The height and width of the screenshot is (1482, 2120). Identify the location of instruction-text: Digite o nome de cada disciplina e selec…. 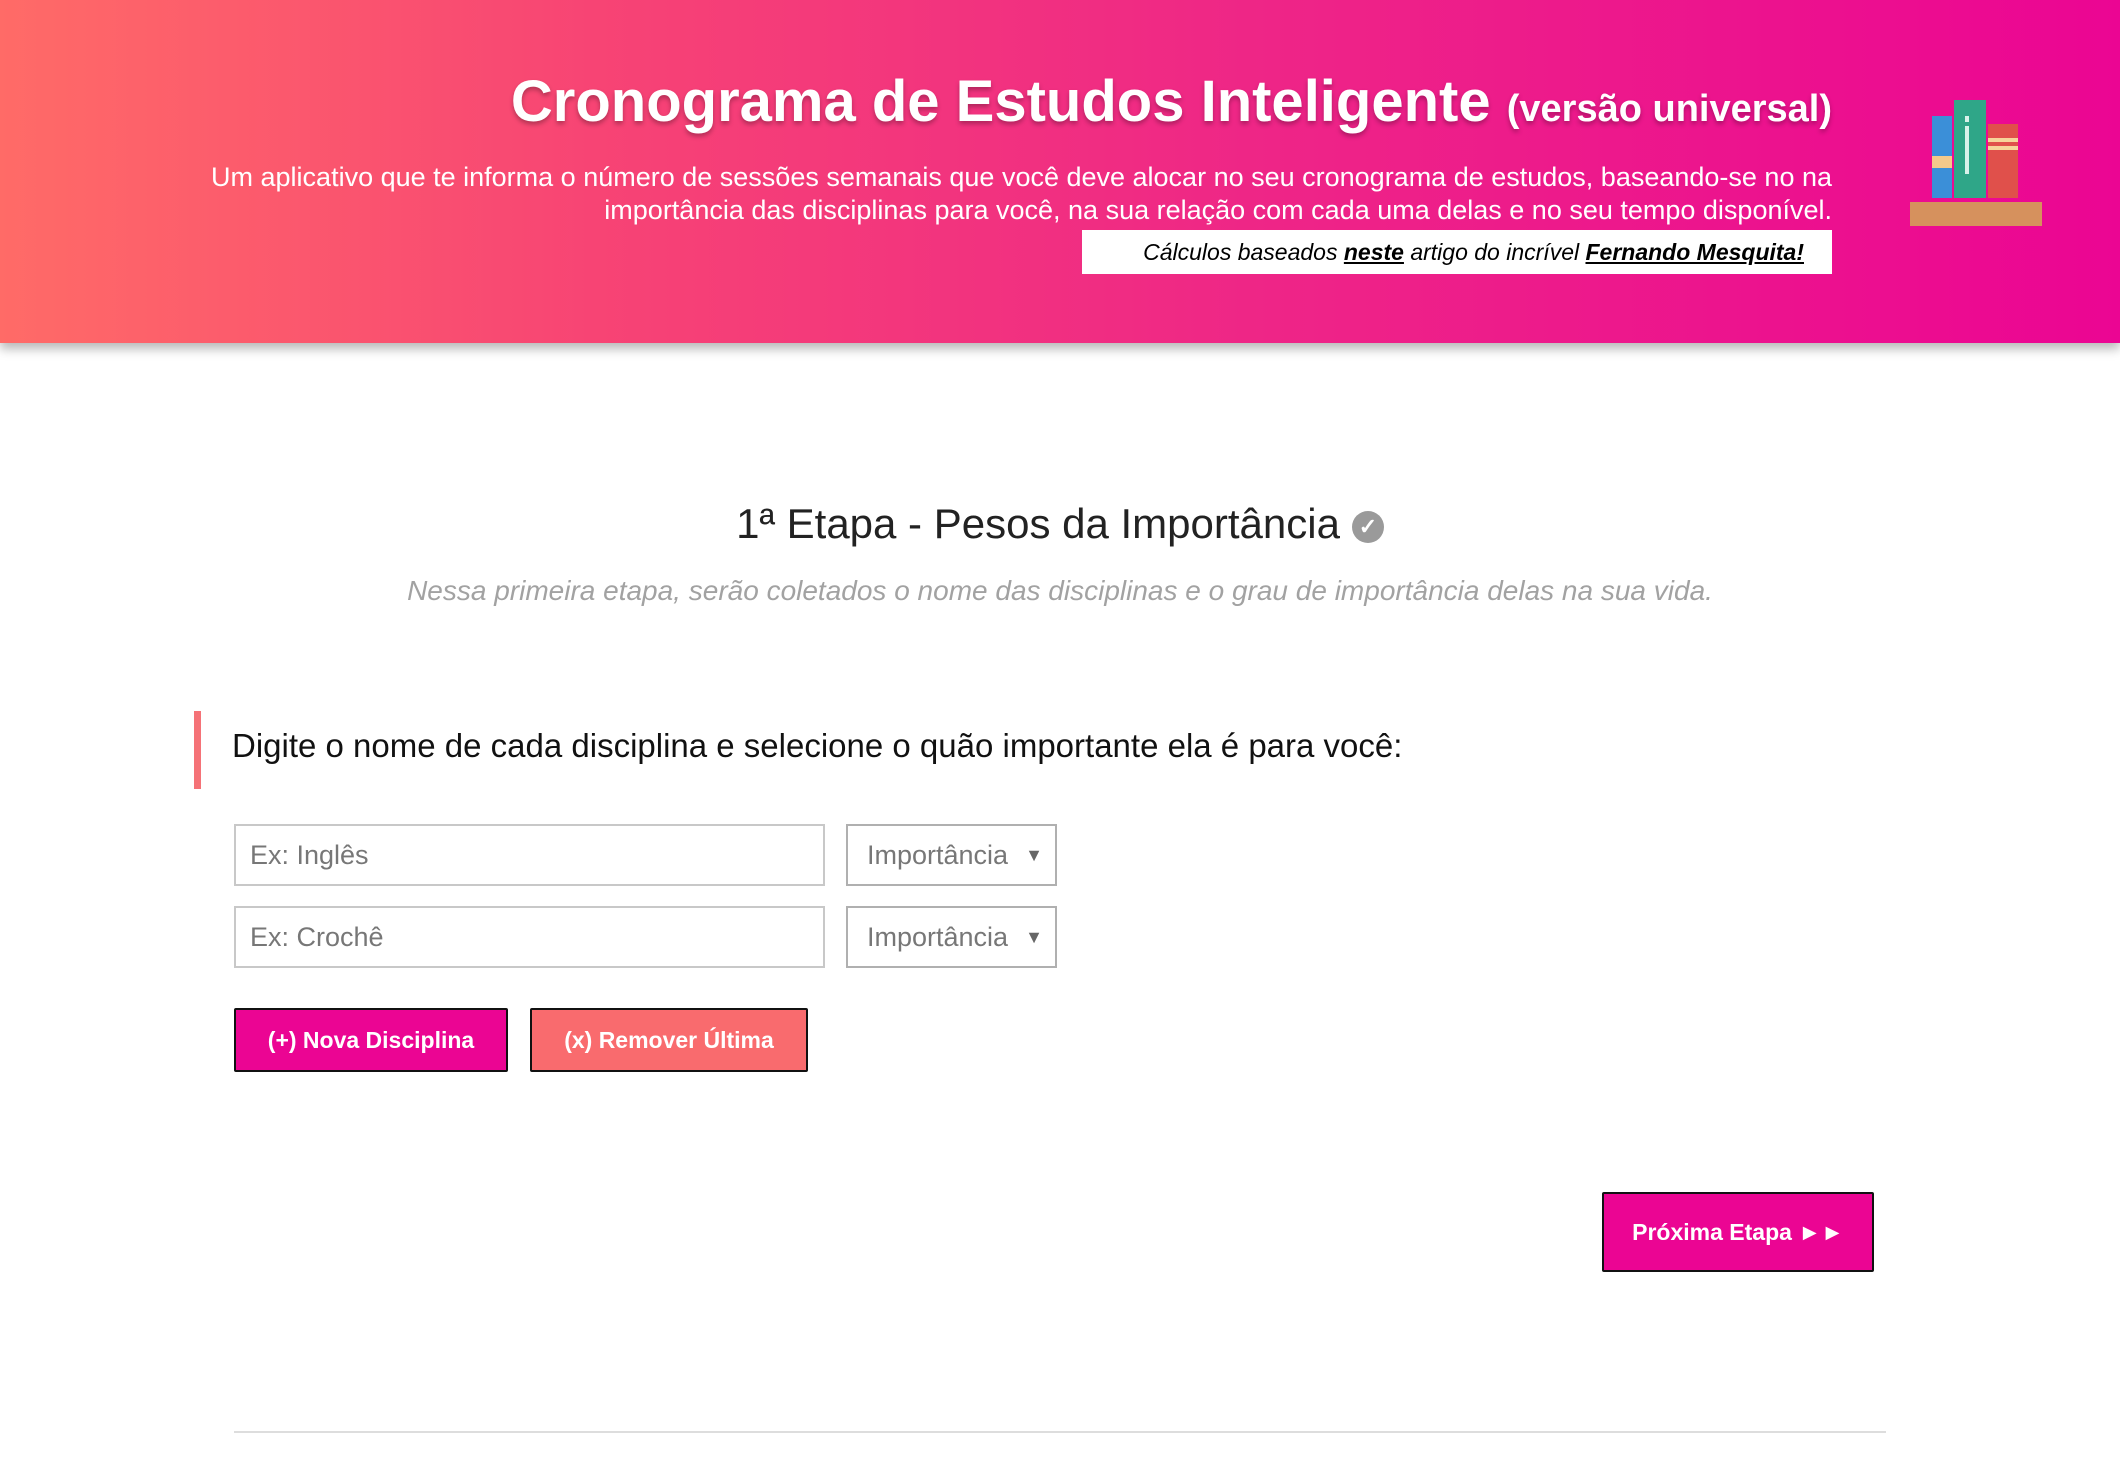
(817, 745).